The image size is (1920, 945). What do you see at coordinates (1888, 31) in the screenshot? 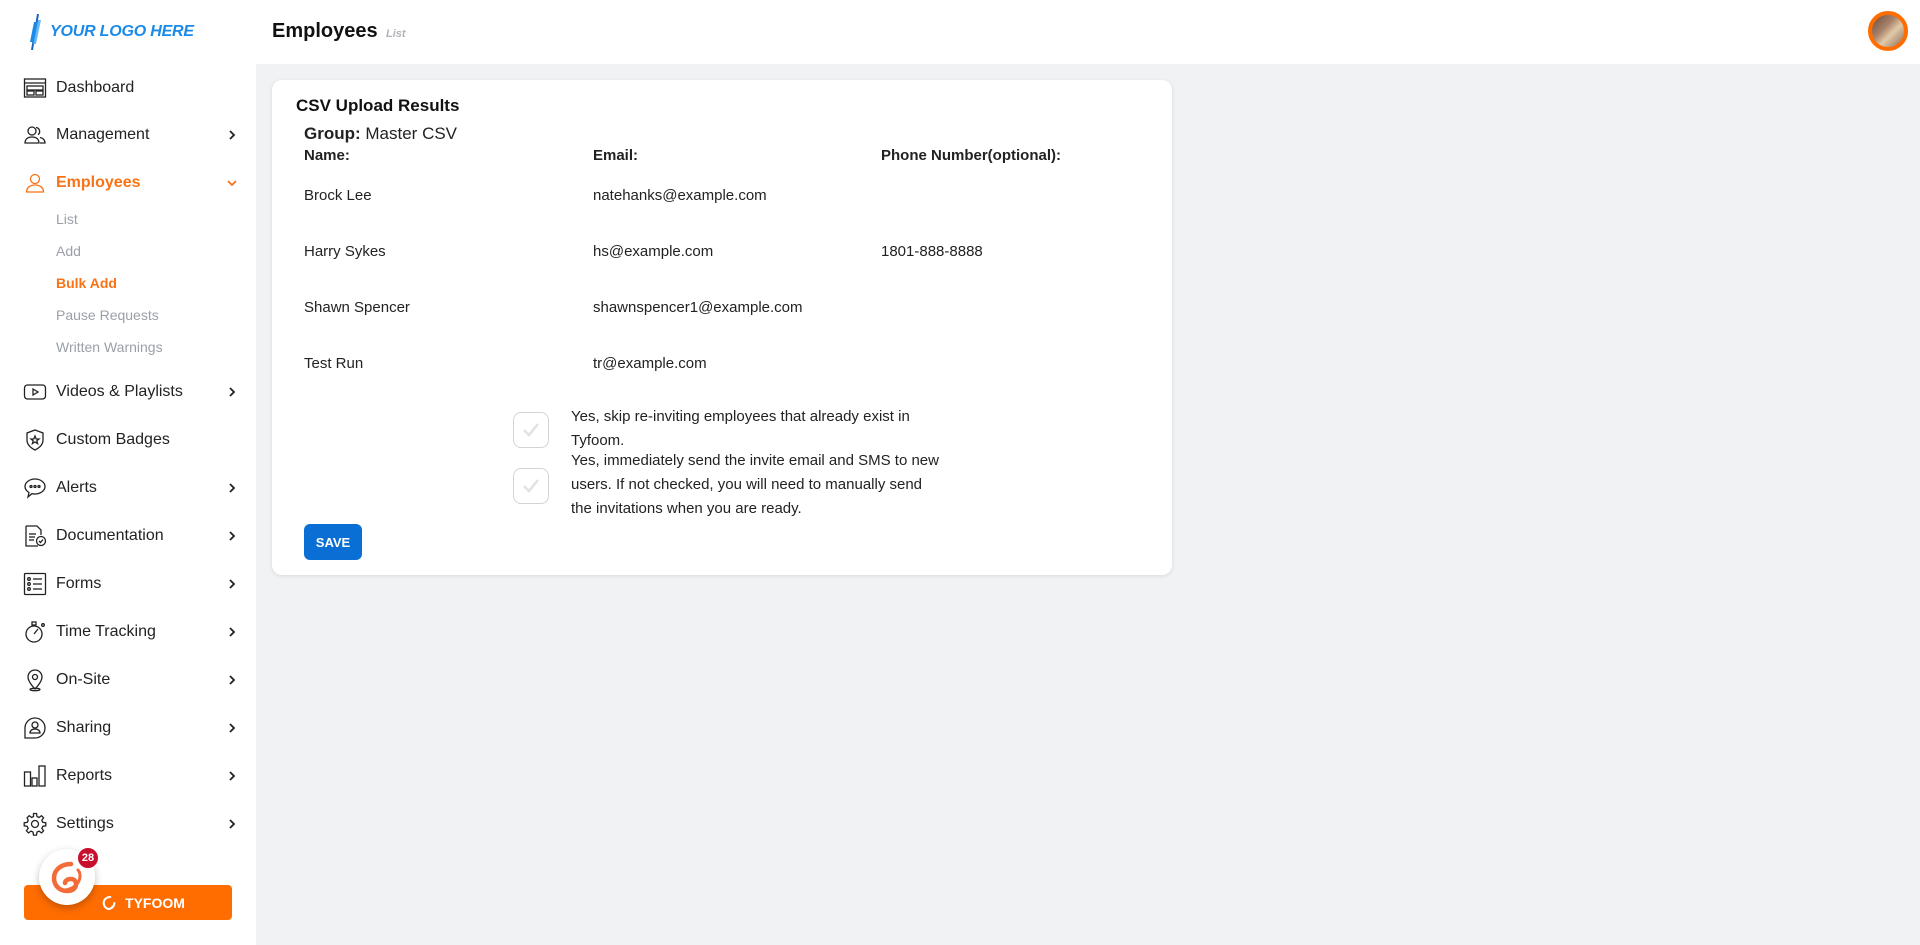
I see `user-avatar` at bounding box center [1888, 31].